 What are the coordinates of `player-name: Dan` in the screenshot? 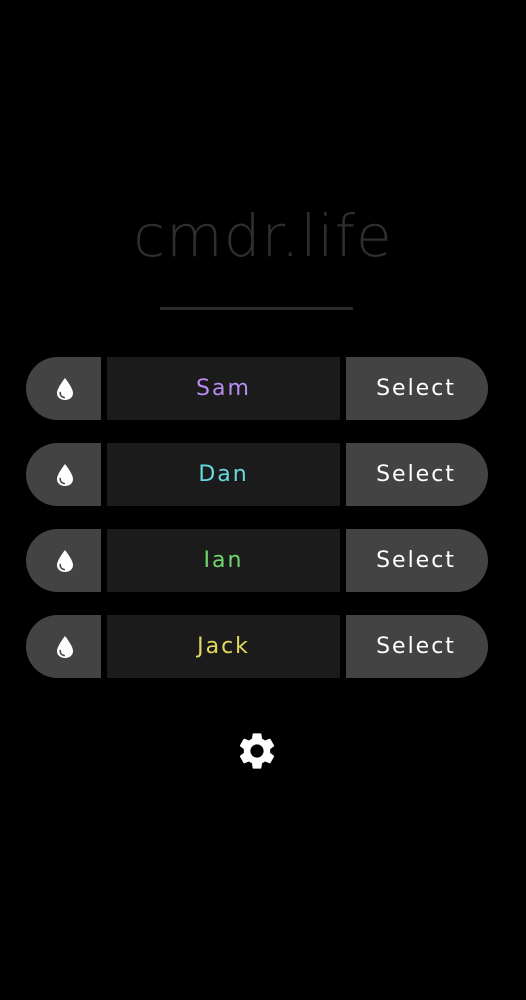 It's located at (223, 474).